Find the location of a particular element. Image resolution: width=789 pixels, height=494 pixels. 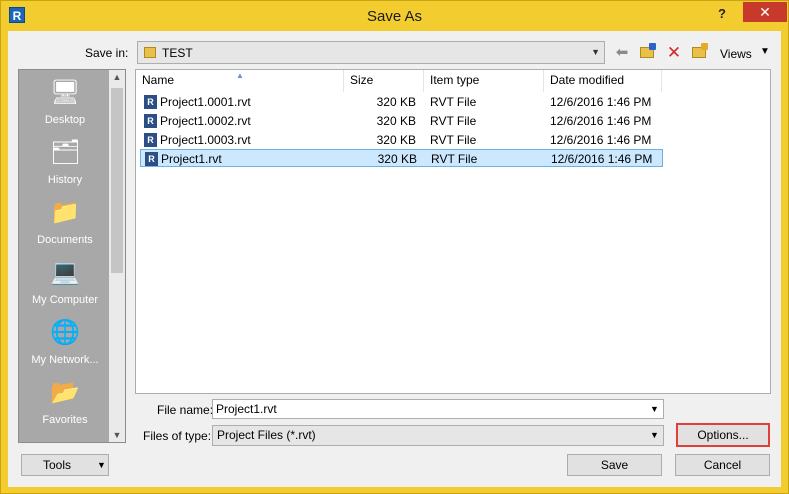

sparkle-badge is located at coordinates (704, 46).